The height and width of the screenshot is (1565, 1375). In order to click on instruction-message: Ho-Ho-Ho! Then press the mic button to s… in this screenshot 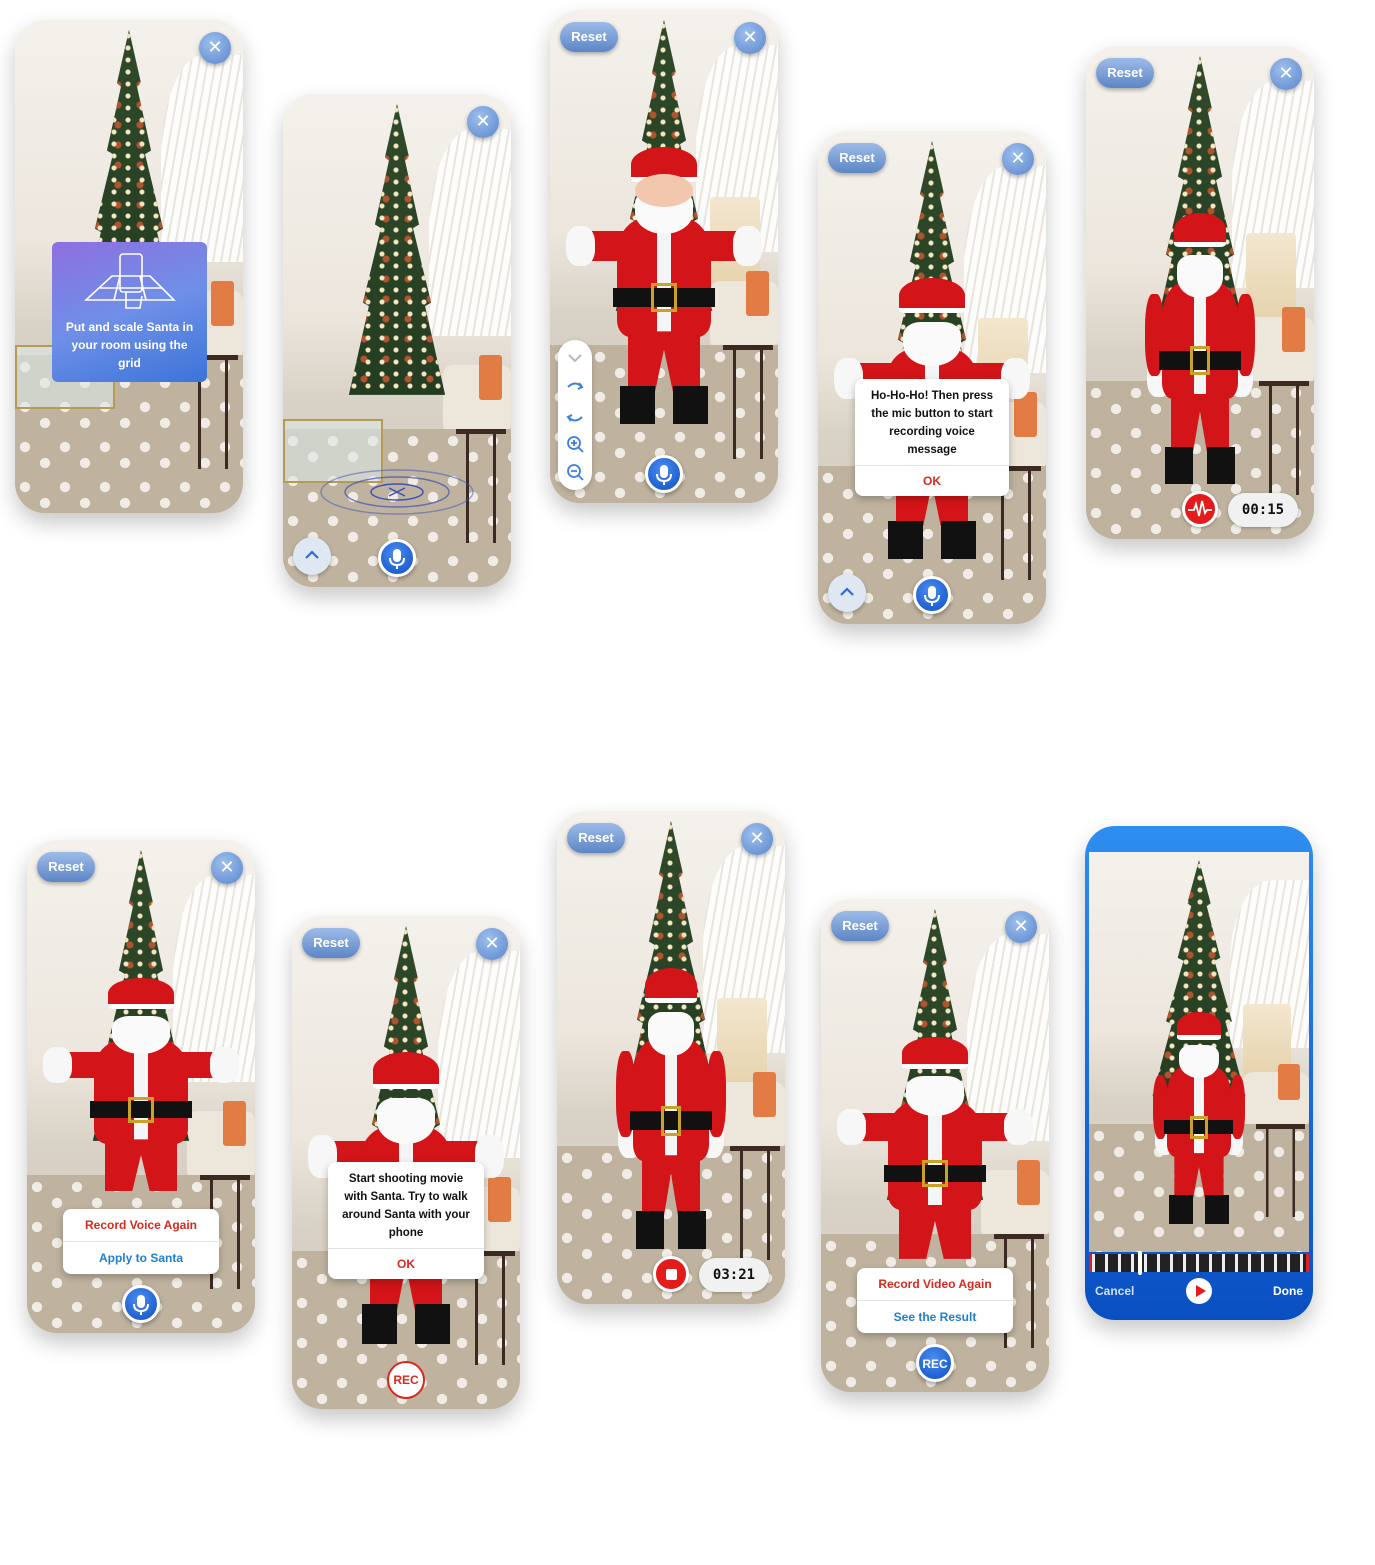, I will do `click(932, 422)`.